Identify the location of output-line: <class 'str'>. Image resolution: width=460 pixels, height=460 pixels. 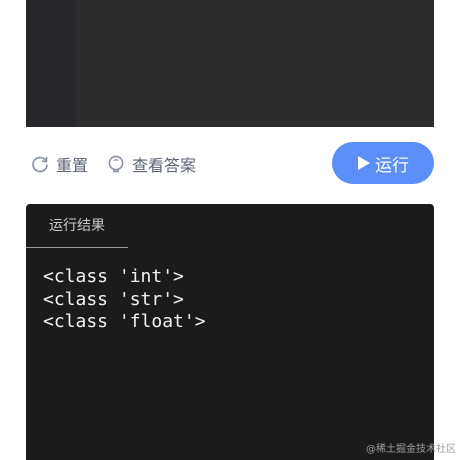
(113, 299).